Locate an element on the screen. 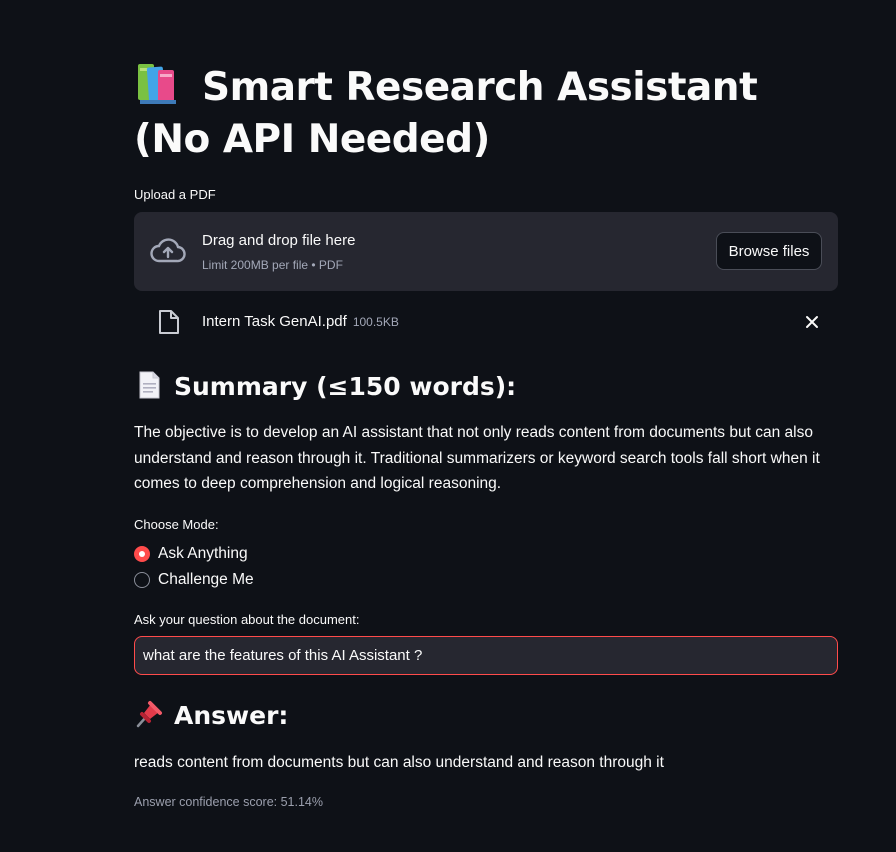  uploaded-file-row: Intern Task GenAI.pdf 100.5KB is located at coordinates (486, 323).